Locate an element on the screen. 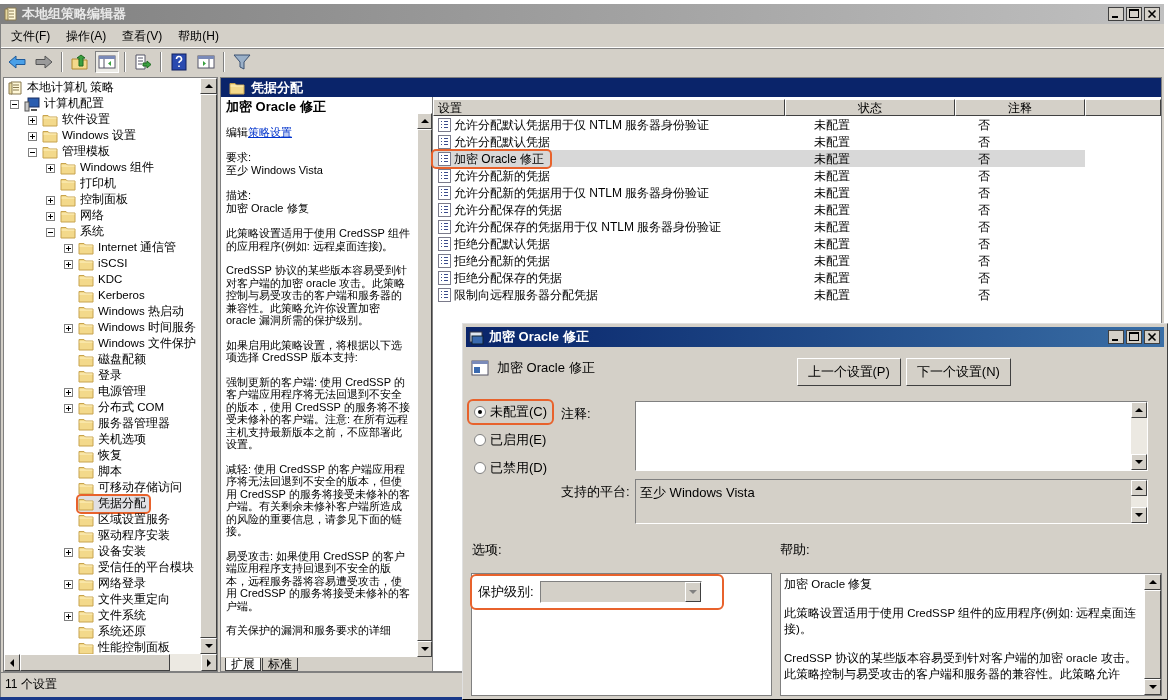 This screenshot has height=700, width=1168. tree-item: 文件系统 is located at coordinates (113, 616).